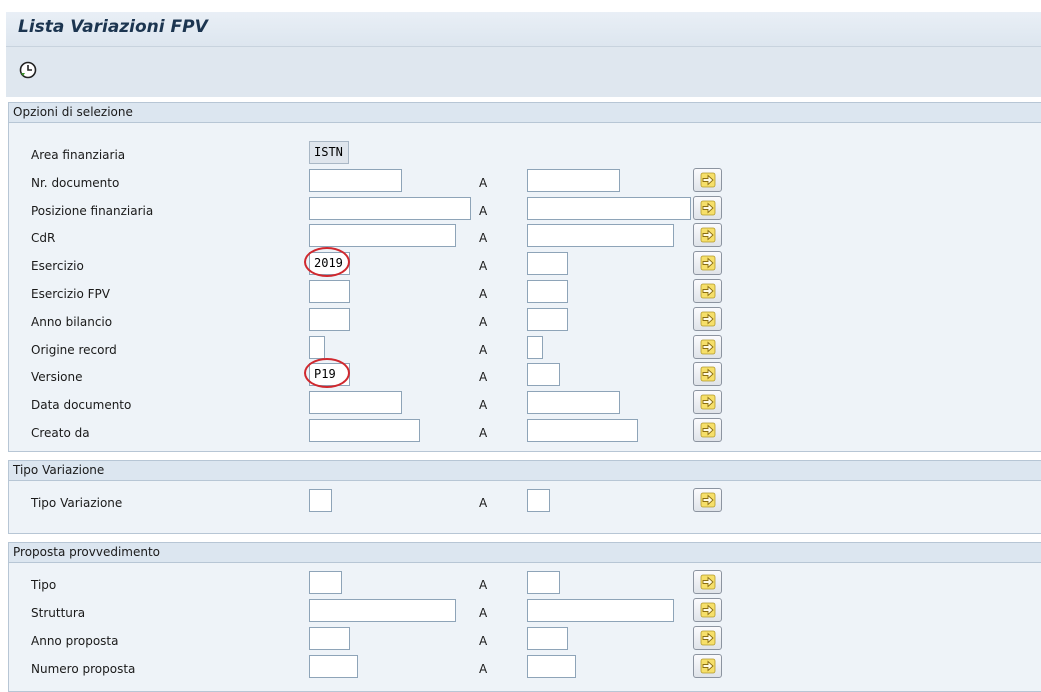 The image size is (1041, 692). What do you see at coordinates (525, 349) in the screenshot?
I see `row-origine-record: Origine record A` at bounding box center [525, 349].